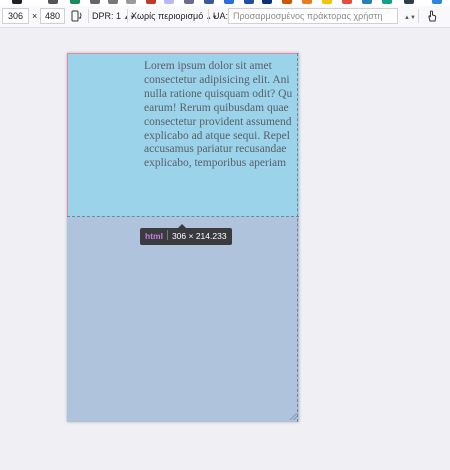  Describe the element at coordinates (432, 16) in the screenshot. I see `touch-hand-icon` at that location.